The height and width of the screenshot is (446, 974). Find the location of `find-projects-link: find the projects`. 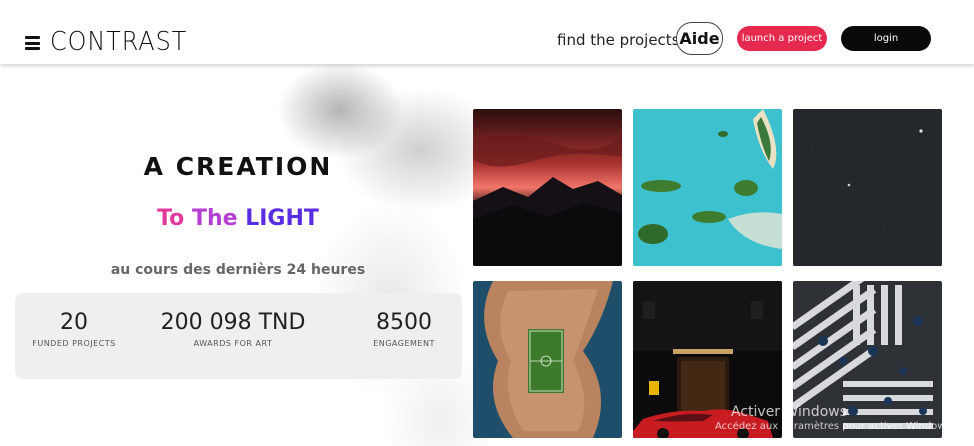

find-projects-link: find the projects is located at coordinates (618, 40).